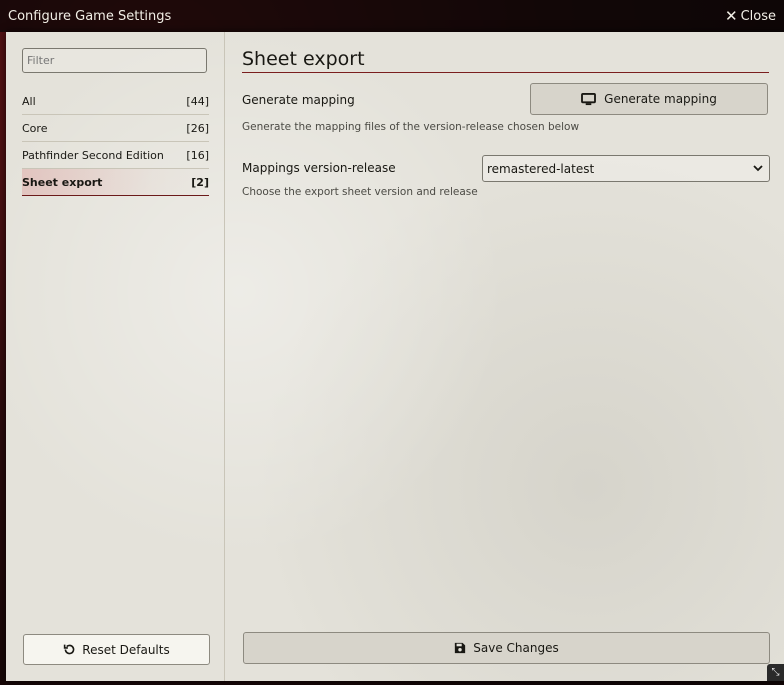  What do you see at coordinates (114, 60) in the screenshot?
I see `filter-input` at bounding box center [114, 60].